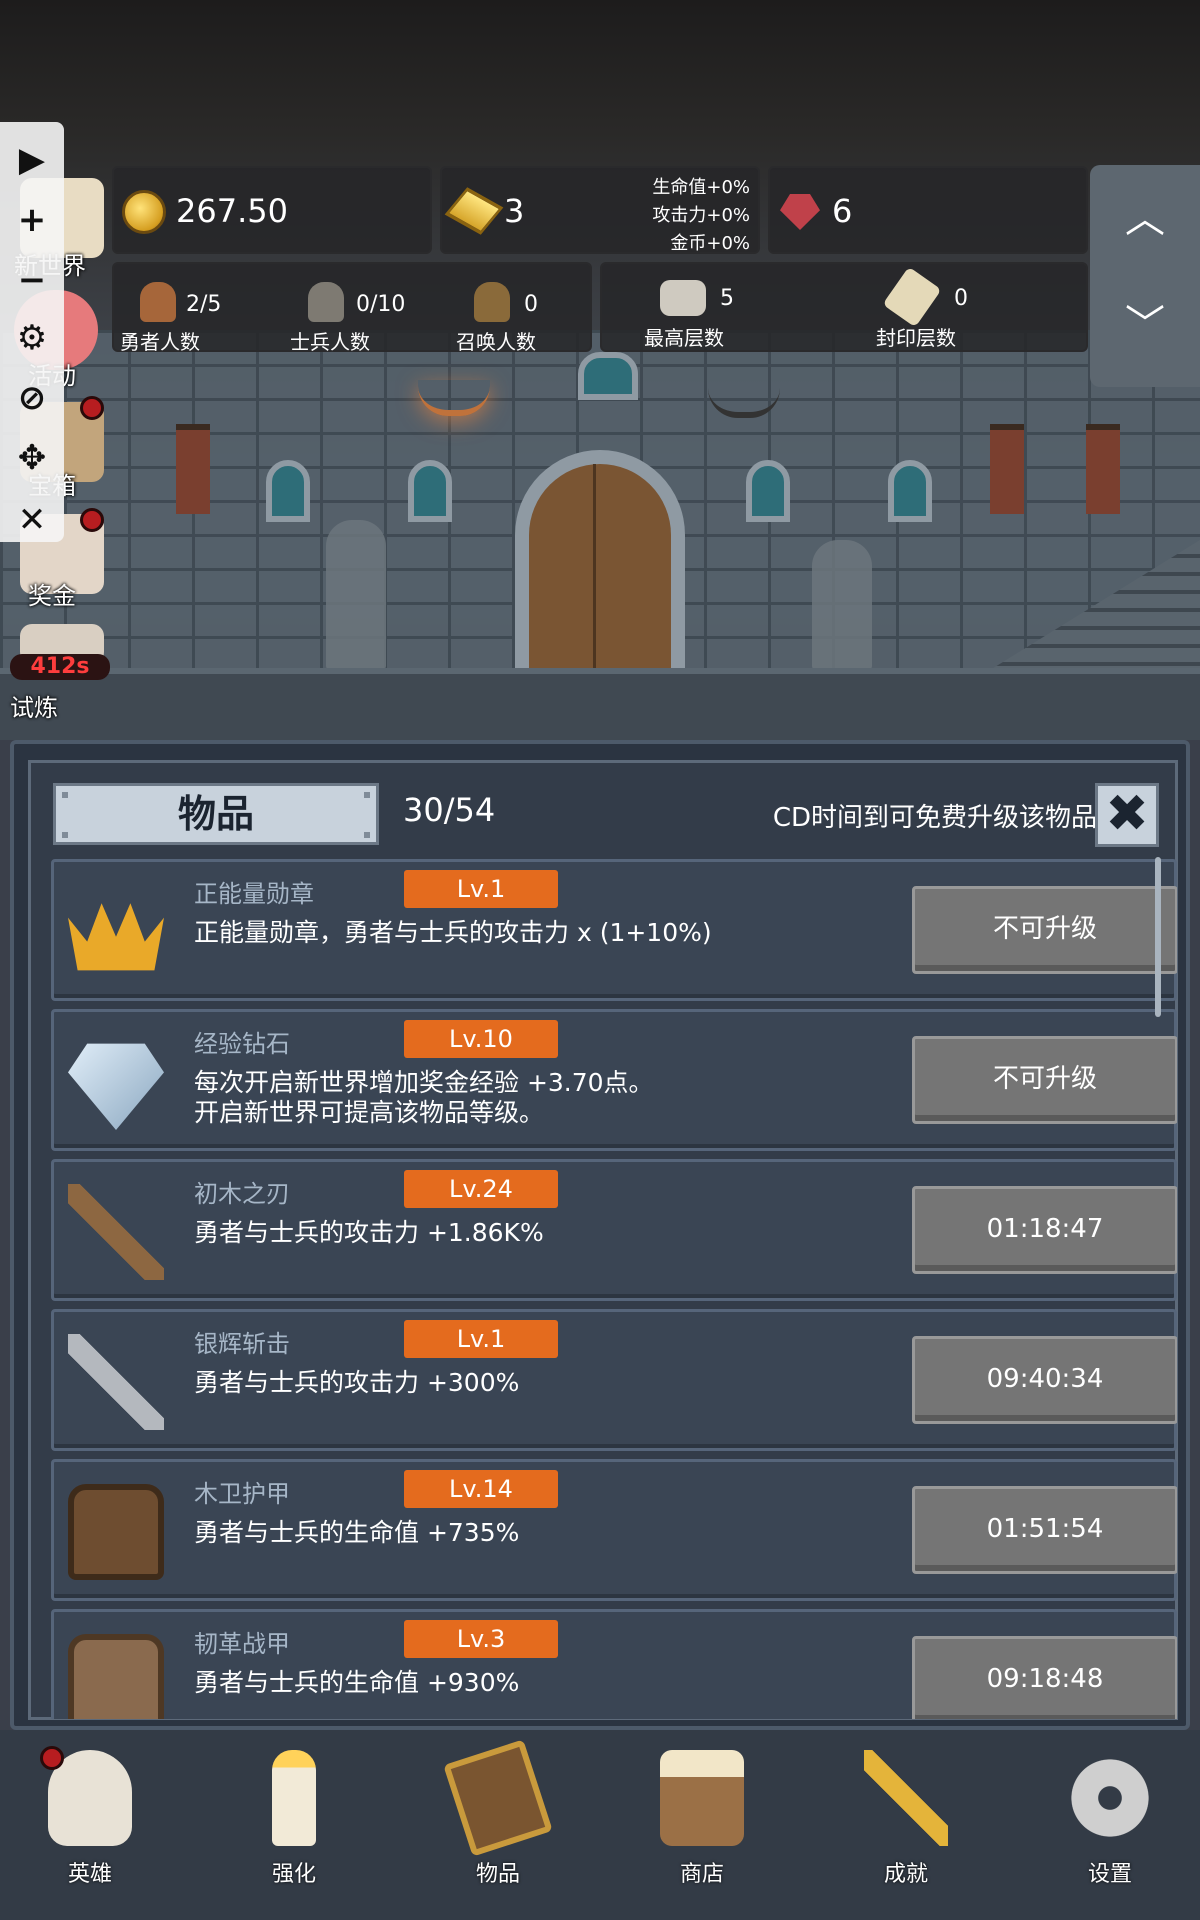 This screenshot has width=1200, height=1920. What do you see at coordinates (34, 705) in the screenshot?
I see `side-label-trial: 试炼` at bounding box center [34, 705].